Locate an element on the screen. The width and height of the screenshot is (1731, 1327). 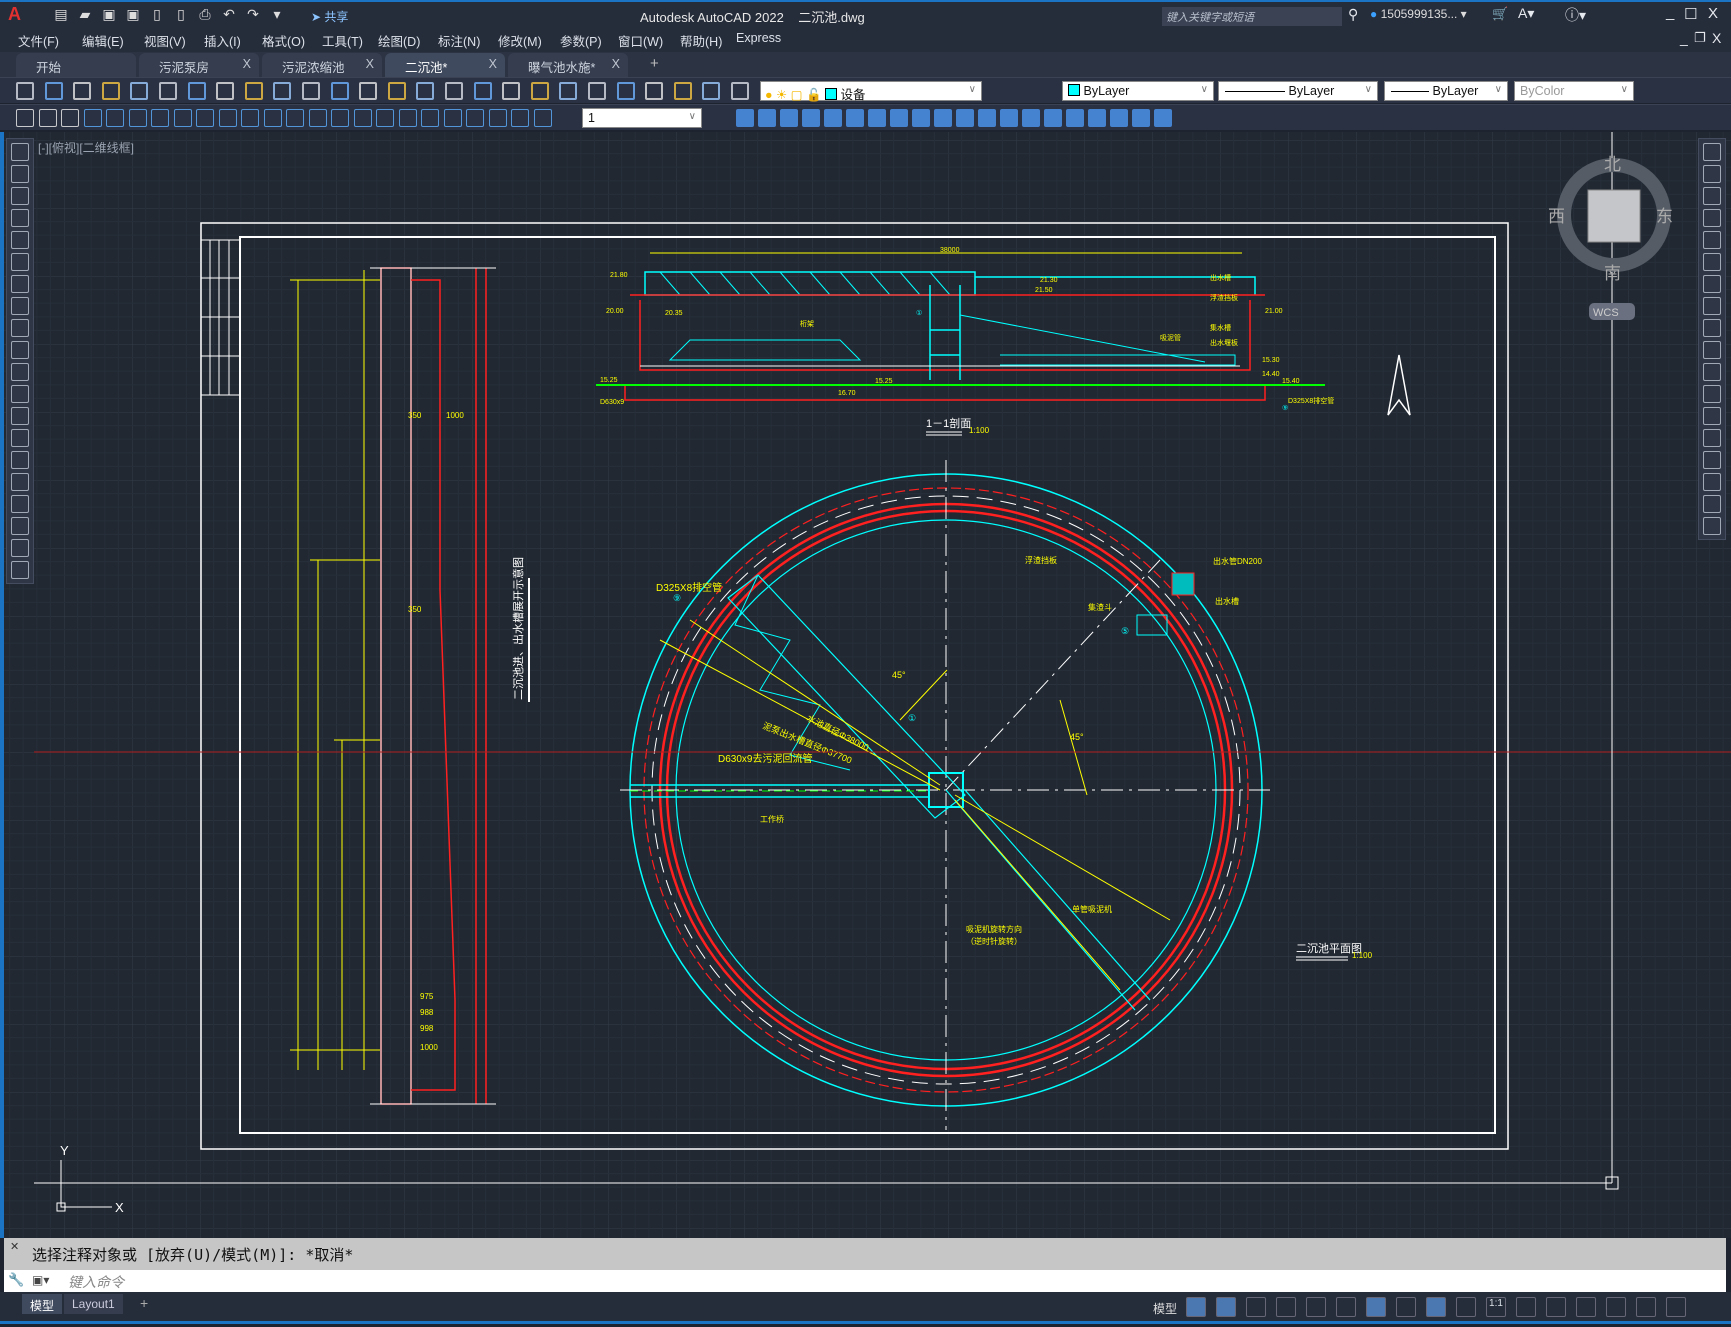
layout-tab-model: 模型 is located at coordinates (42, 1304).